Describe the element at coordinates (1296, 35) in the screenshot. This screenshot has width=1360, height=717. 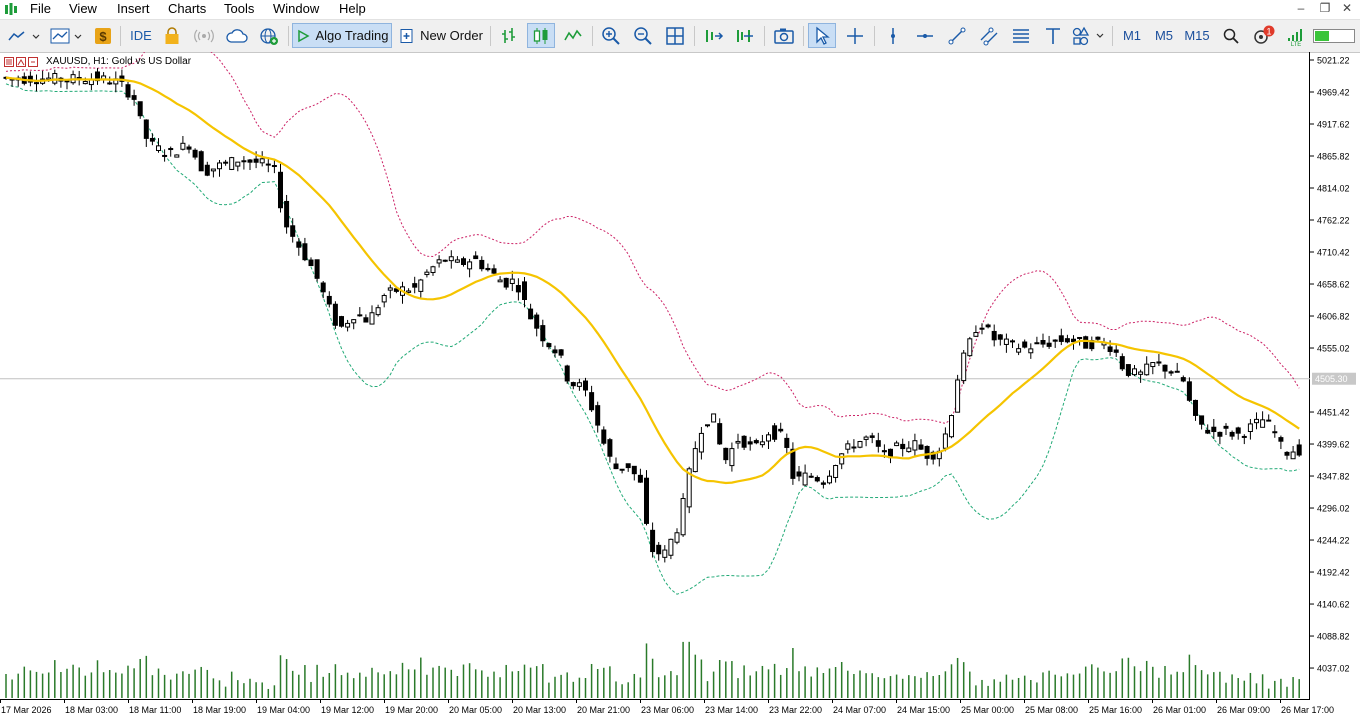
I see `signal-strength-icon: LTE` at that location.